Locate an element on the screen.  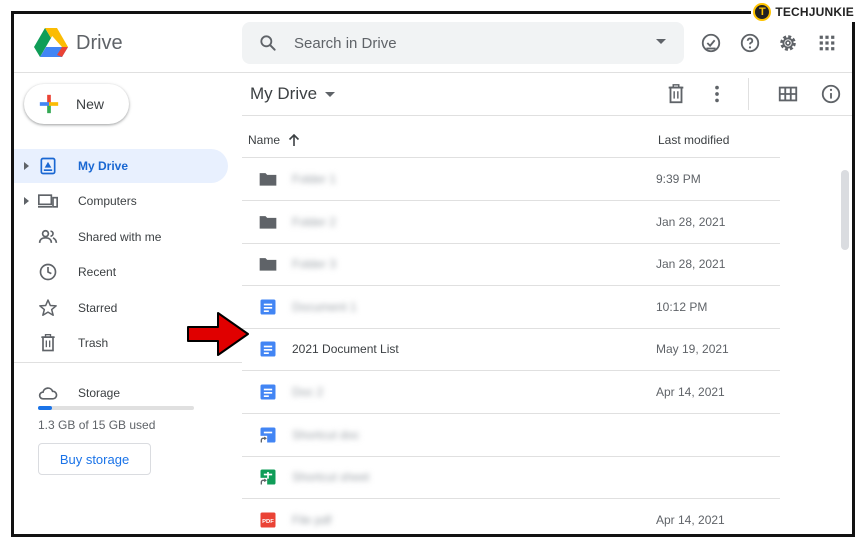
file-row: Folder 1 9:39 PM is located at coordinates (511, 179).